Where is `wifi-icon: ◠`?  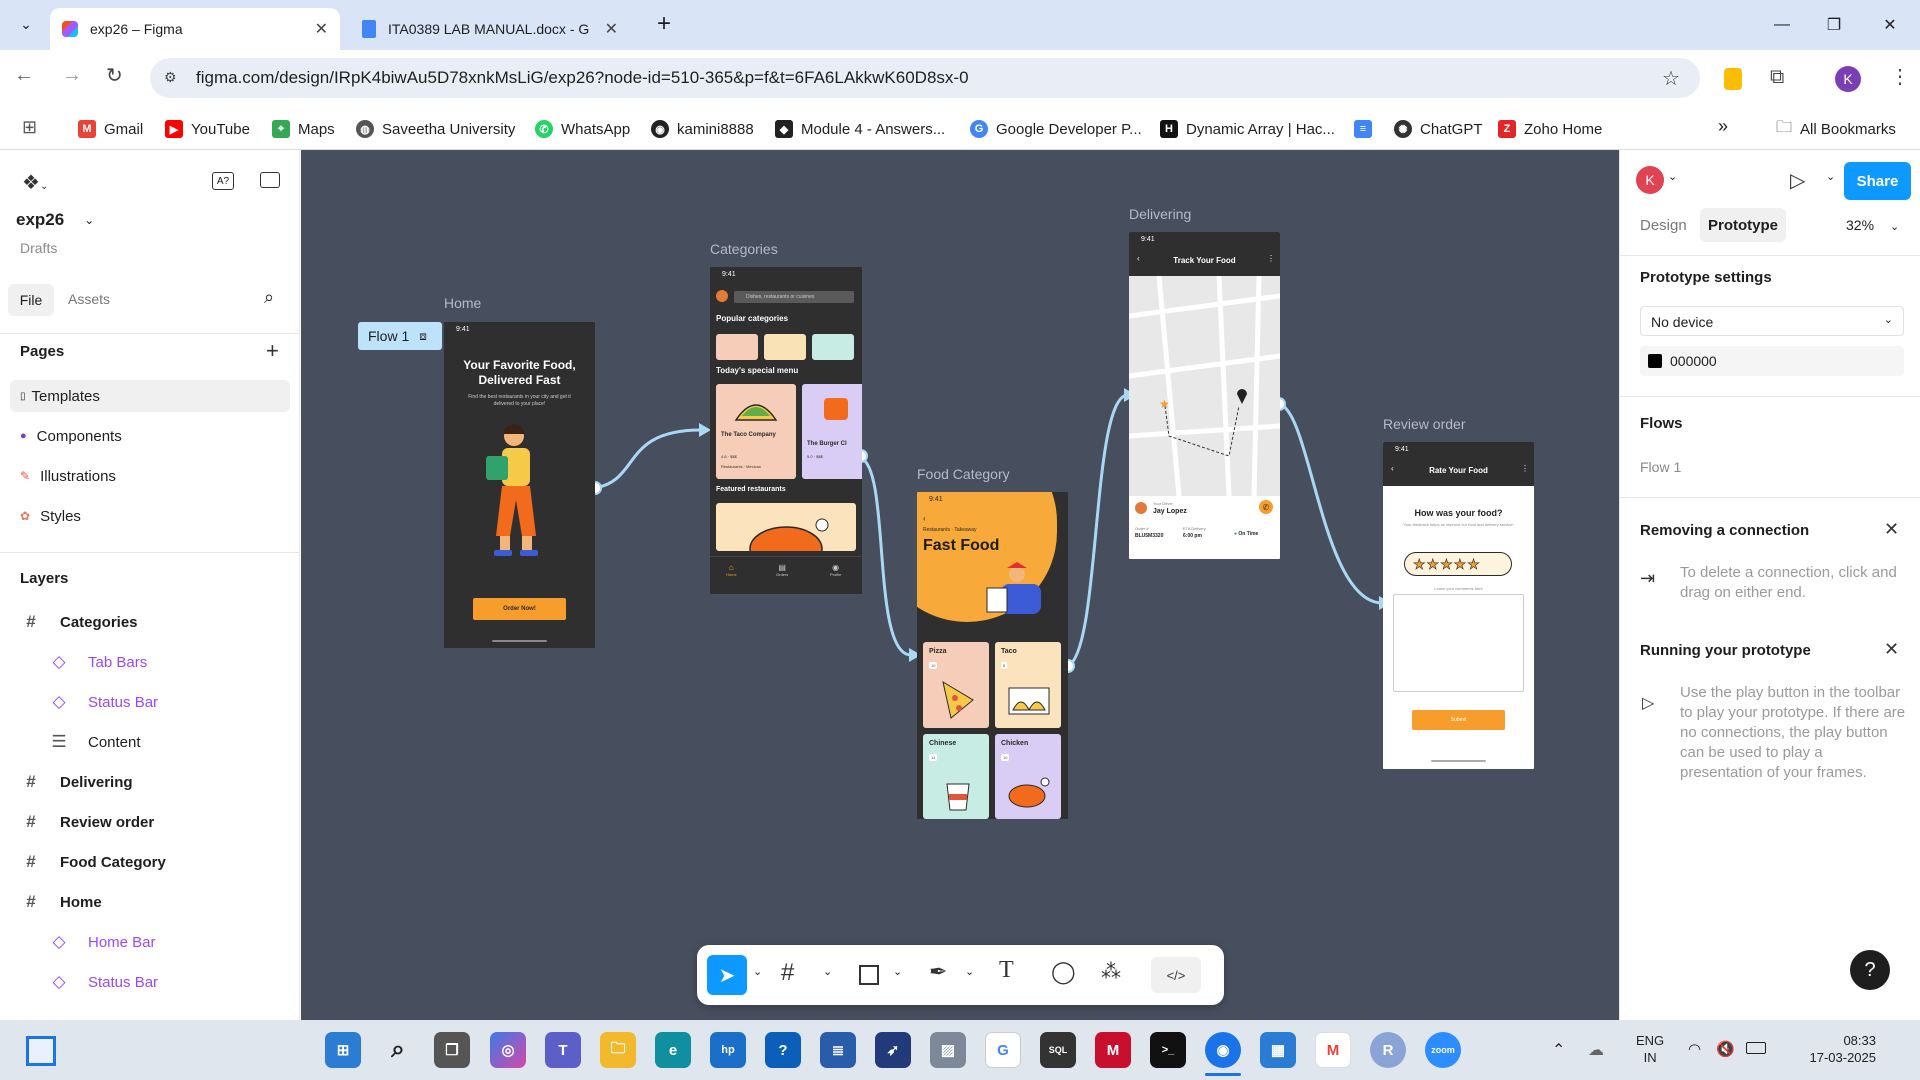 wifi-icon: ◠ is located at coordinates (1694, 1049).